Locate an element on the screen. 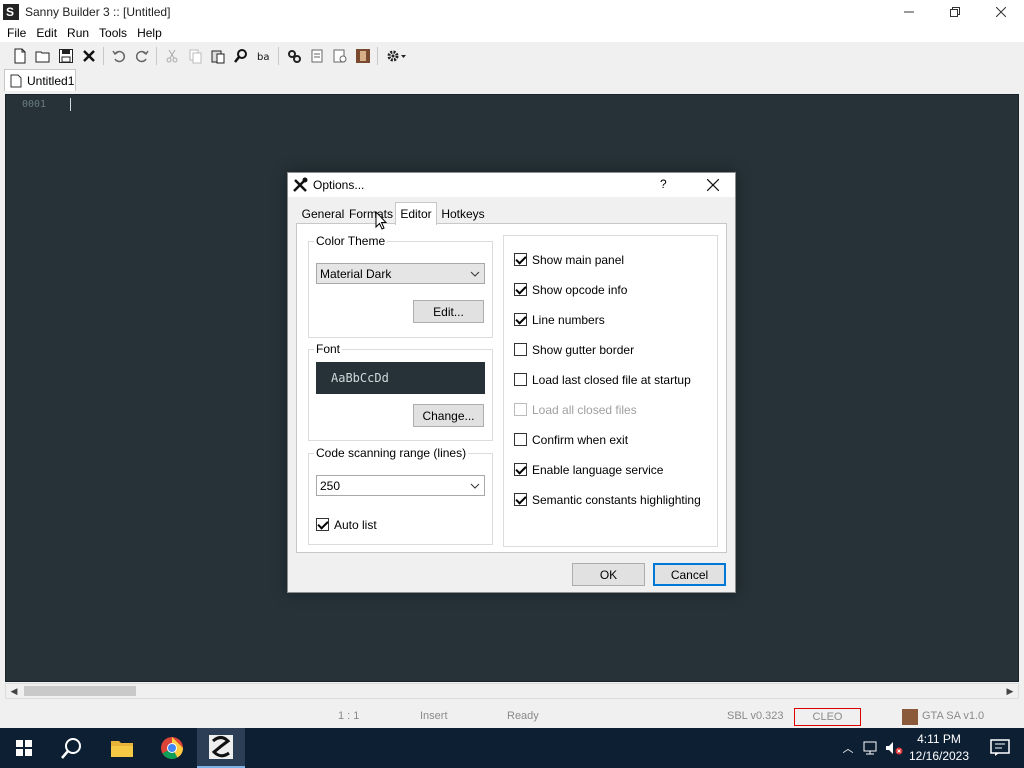 The height and width of the screenshot is (768, 1024). notification-icon is located at coordinates (1000, 747).